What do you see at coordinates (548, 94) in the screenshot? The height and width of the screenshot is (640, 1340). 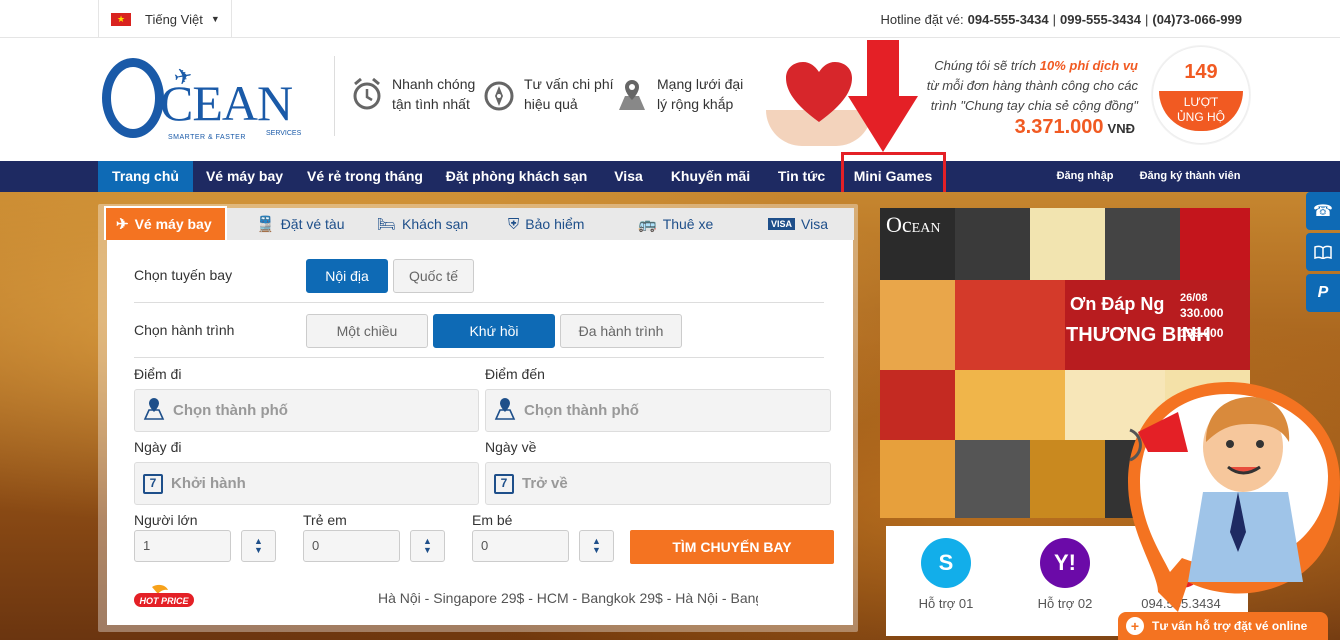 I see `feature-cost: Tư vấn chi phí hiệu quả` at bounding box center [548, 94].